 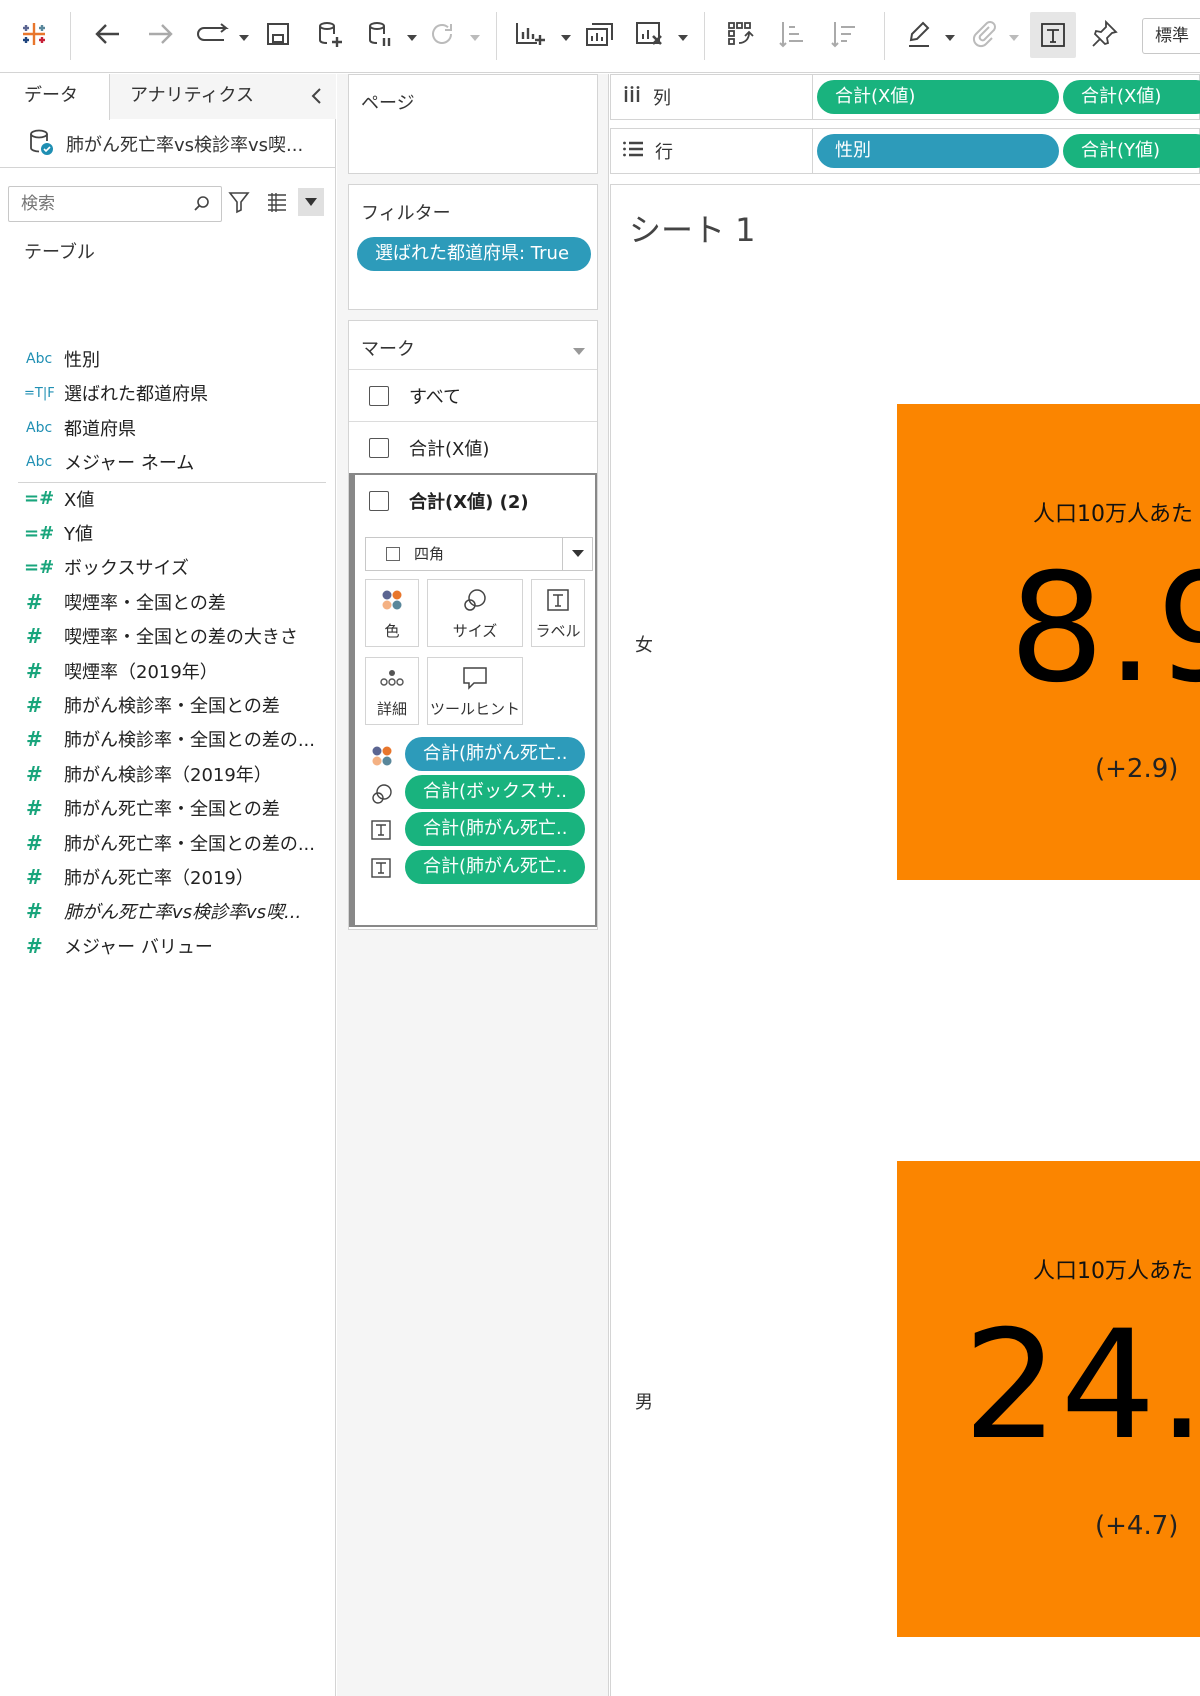 What do you see at coordinates (884, 36) in the screenshot?
I see `toolbar-separator` at bounding box center [884, 36].